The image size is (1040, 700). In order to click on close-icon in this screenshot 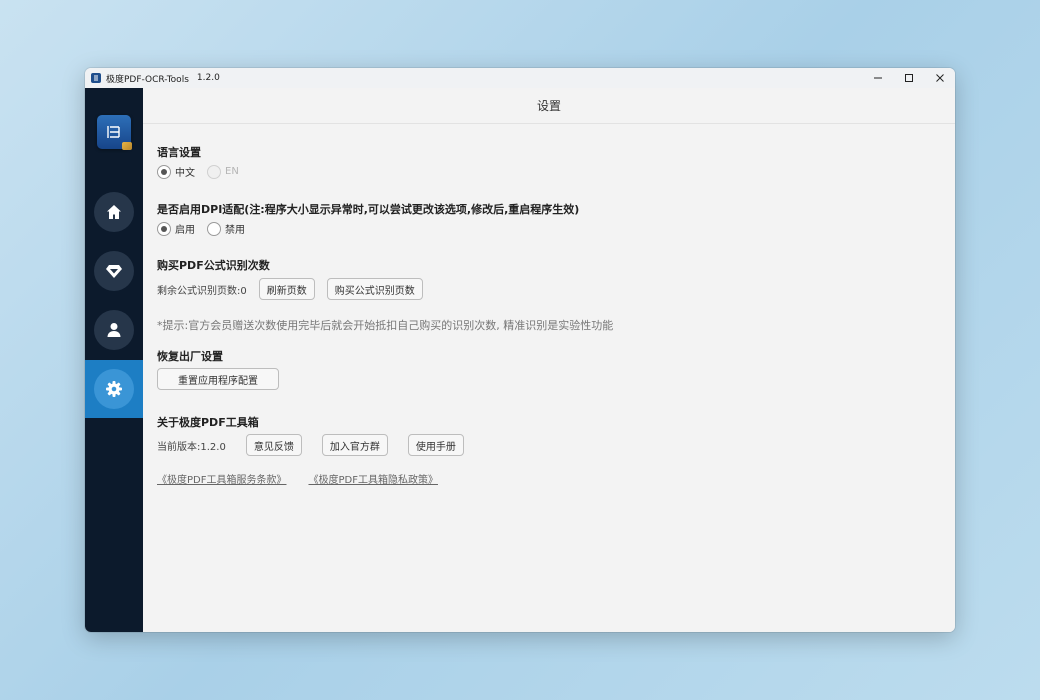, I will do `click(939, 78)`.